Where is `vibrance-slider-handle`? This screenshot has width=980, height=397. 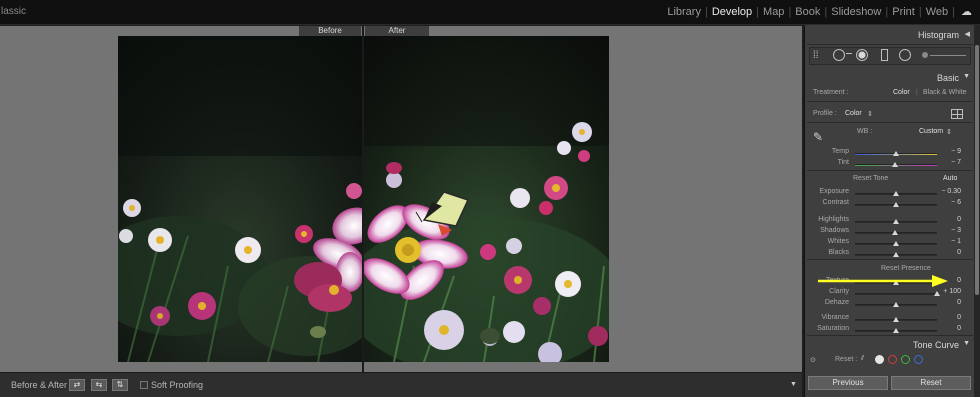 vibrance-slider-handle is located at coordinates (896, 319).